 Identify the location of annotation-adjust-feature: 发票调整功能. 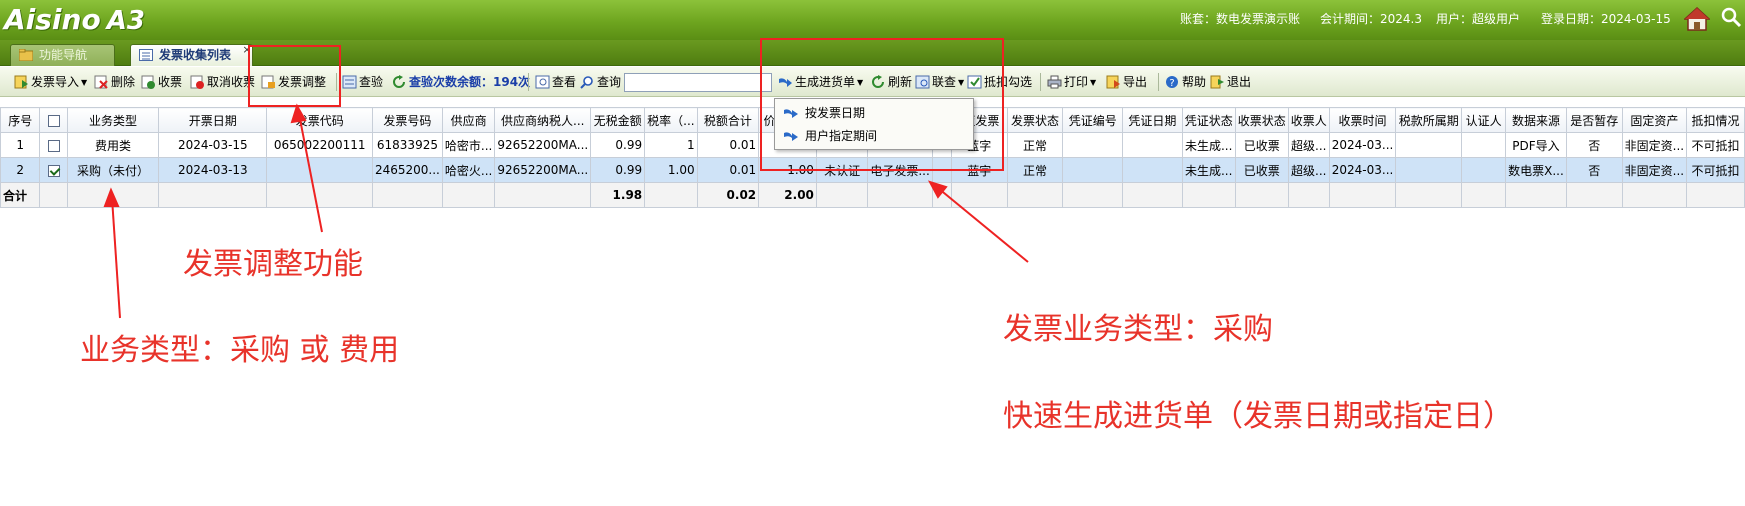
(273, 264).